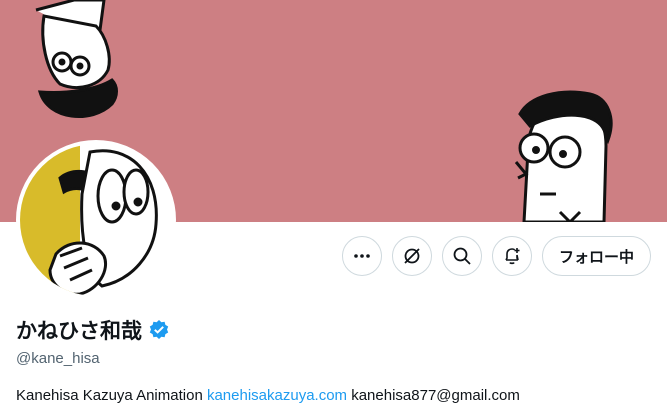 The height and width of the screenshot is (410, 667). I want to click on display-name: かねひさ和哉, so click(79, 331).